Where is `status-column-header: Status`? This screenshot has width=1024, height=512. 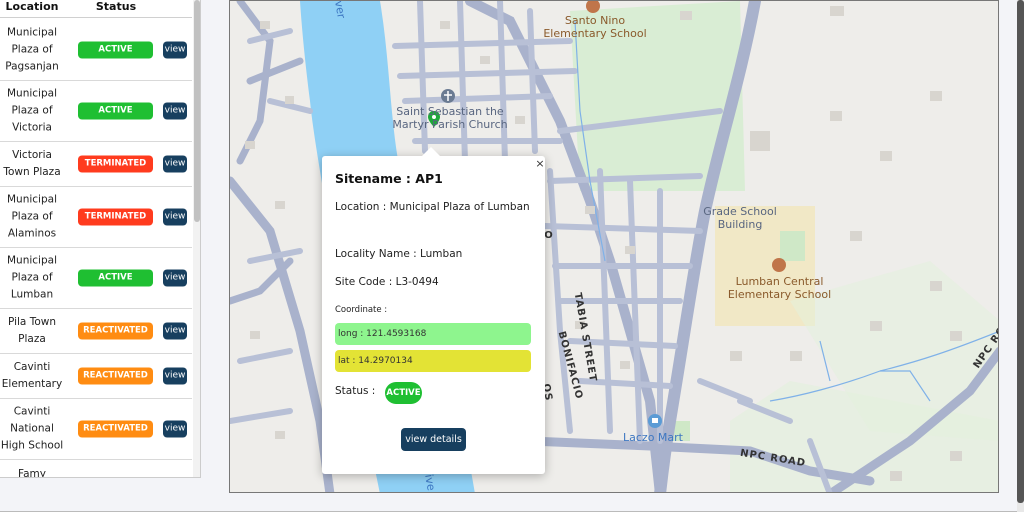 status-column-header: Status is located at coordinates (116, 6).